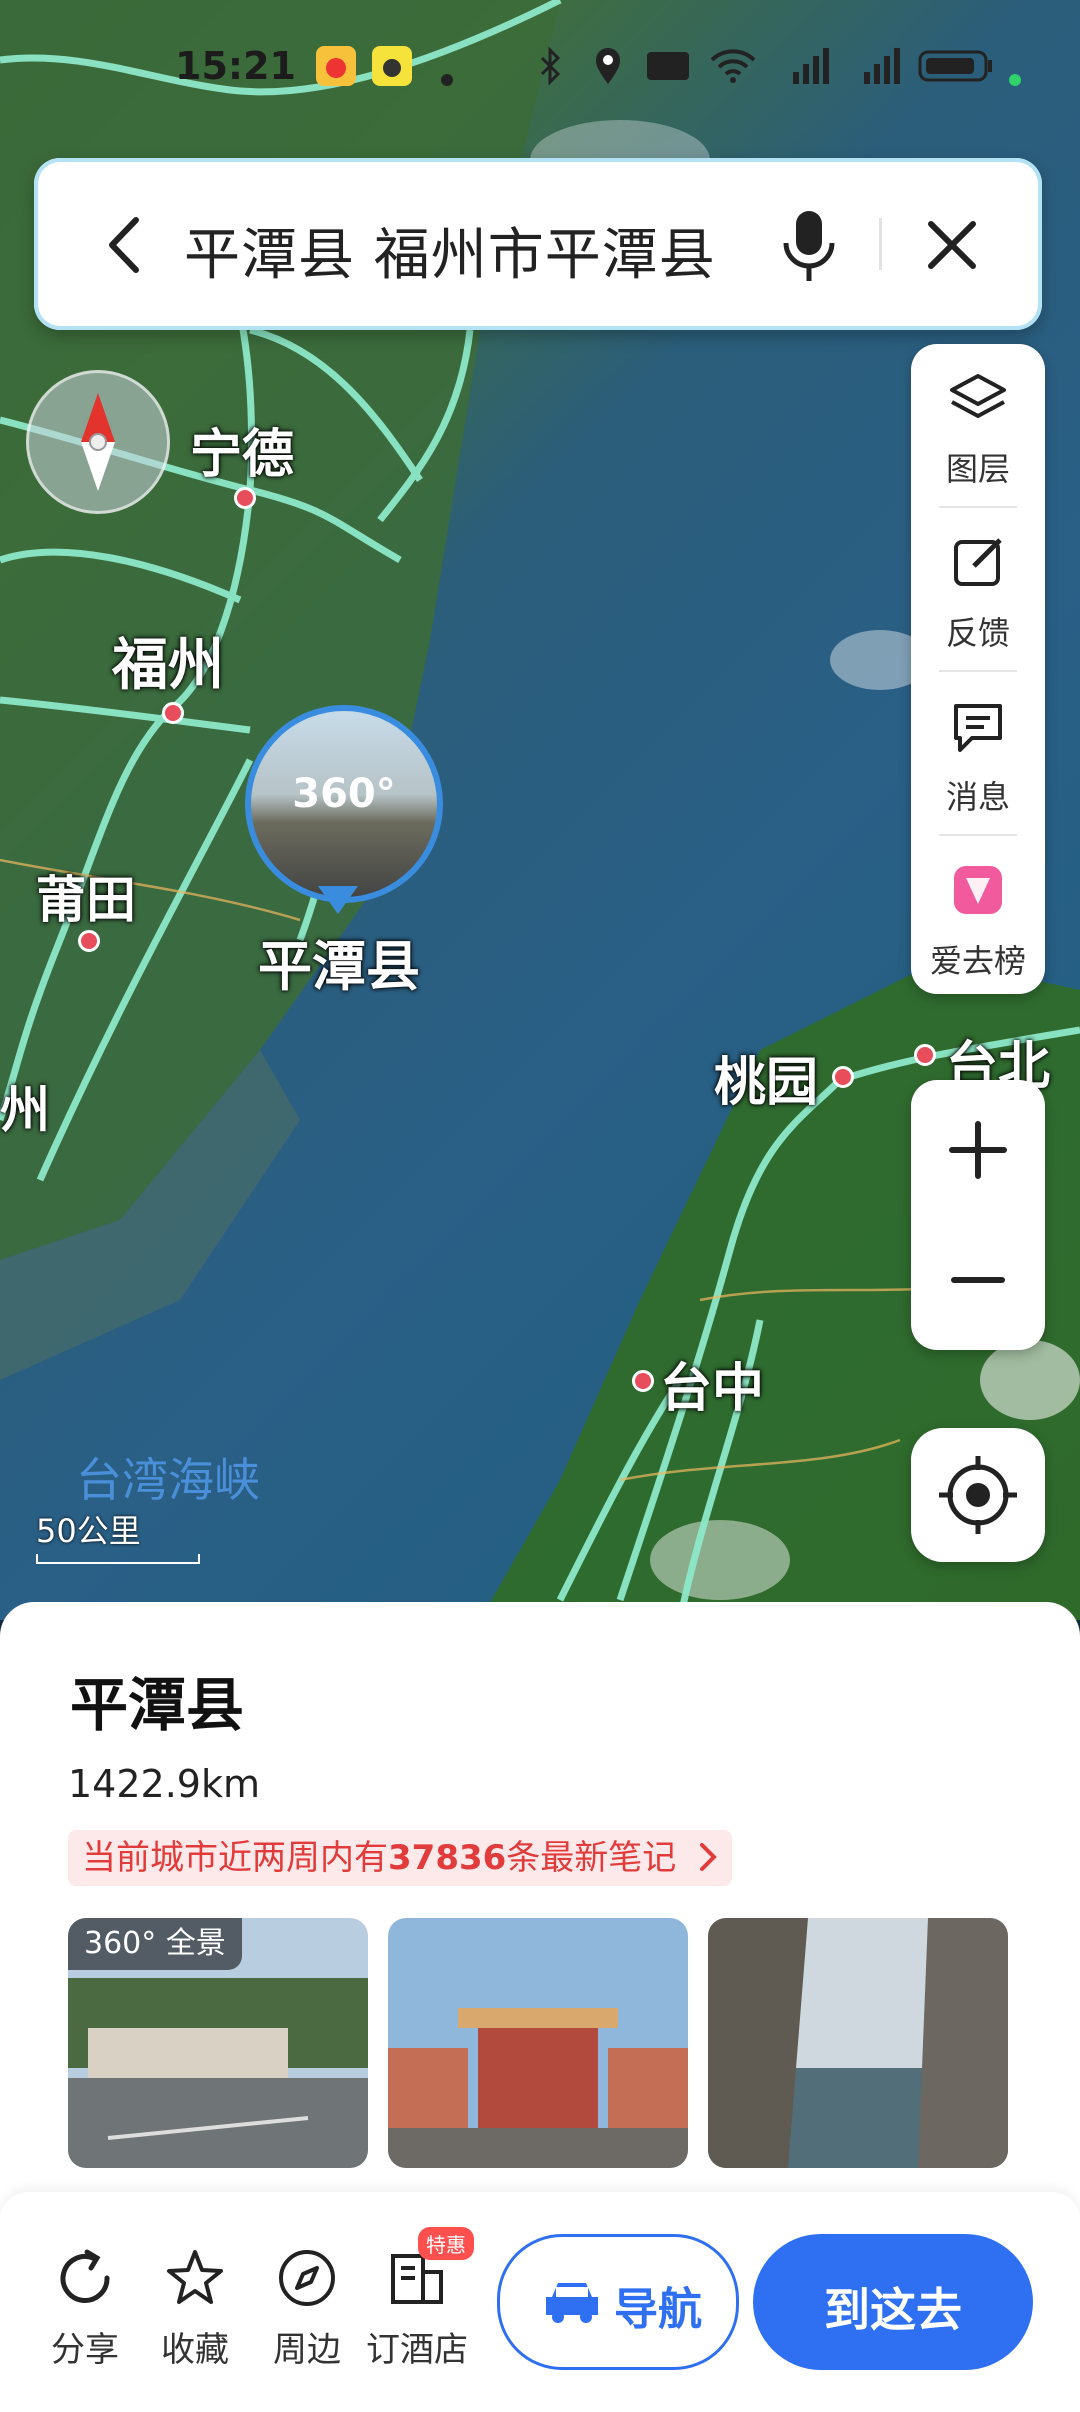  Describe the element at coordinates (733, 66) in the screenshot. I see `wifi-icon` at that location.